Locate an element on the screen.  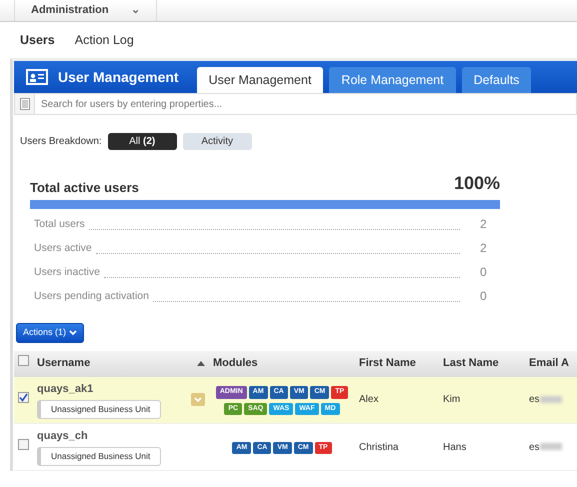
actions-button: Actions (1) is located at coordinates (50, 332).